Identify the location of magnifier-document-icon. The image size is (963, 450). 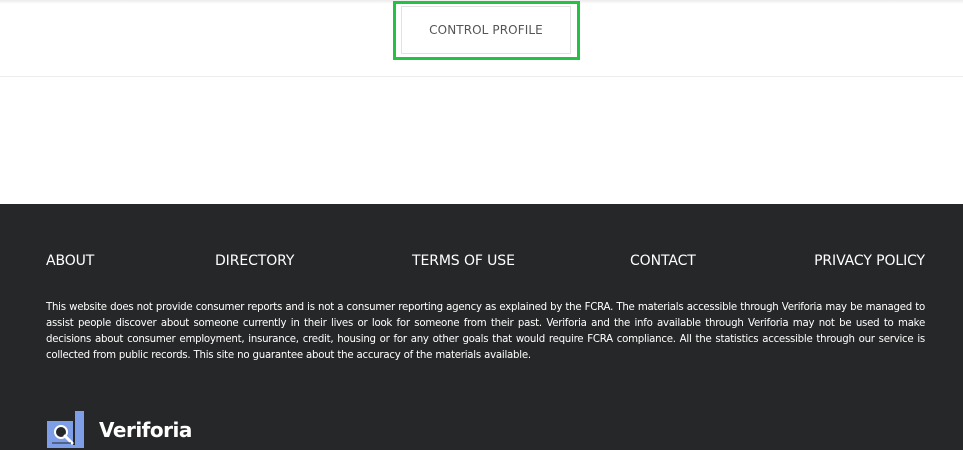
(65, 429).